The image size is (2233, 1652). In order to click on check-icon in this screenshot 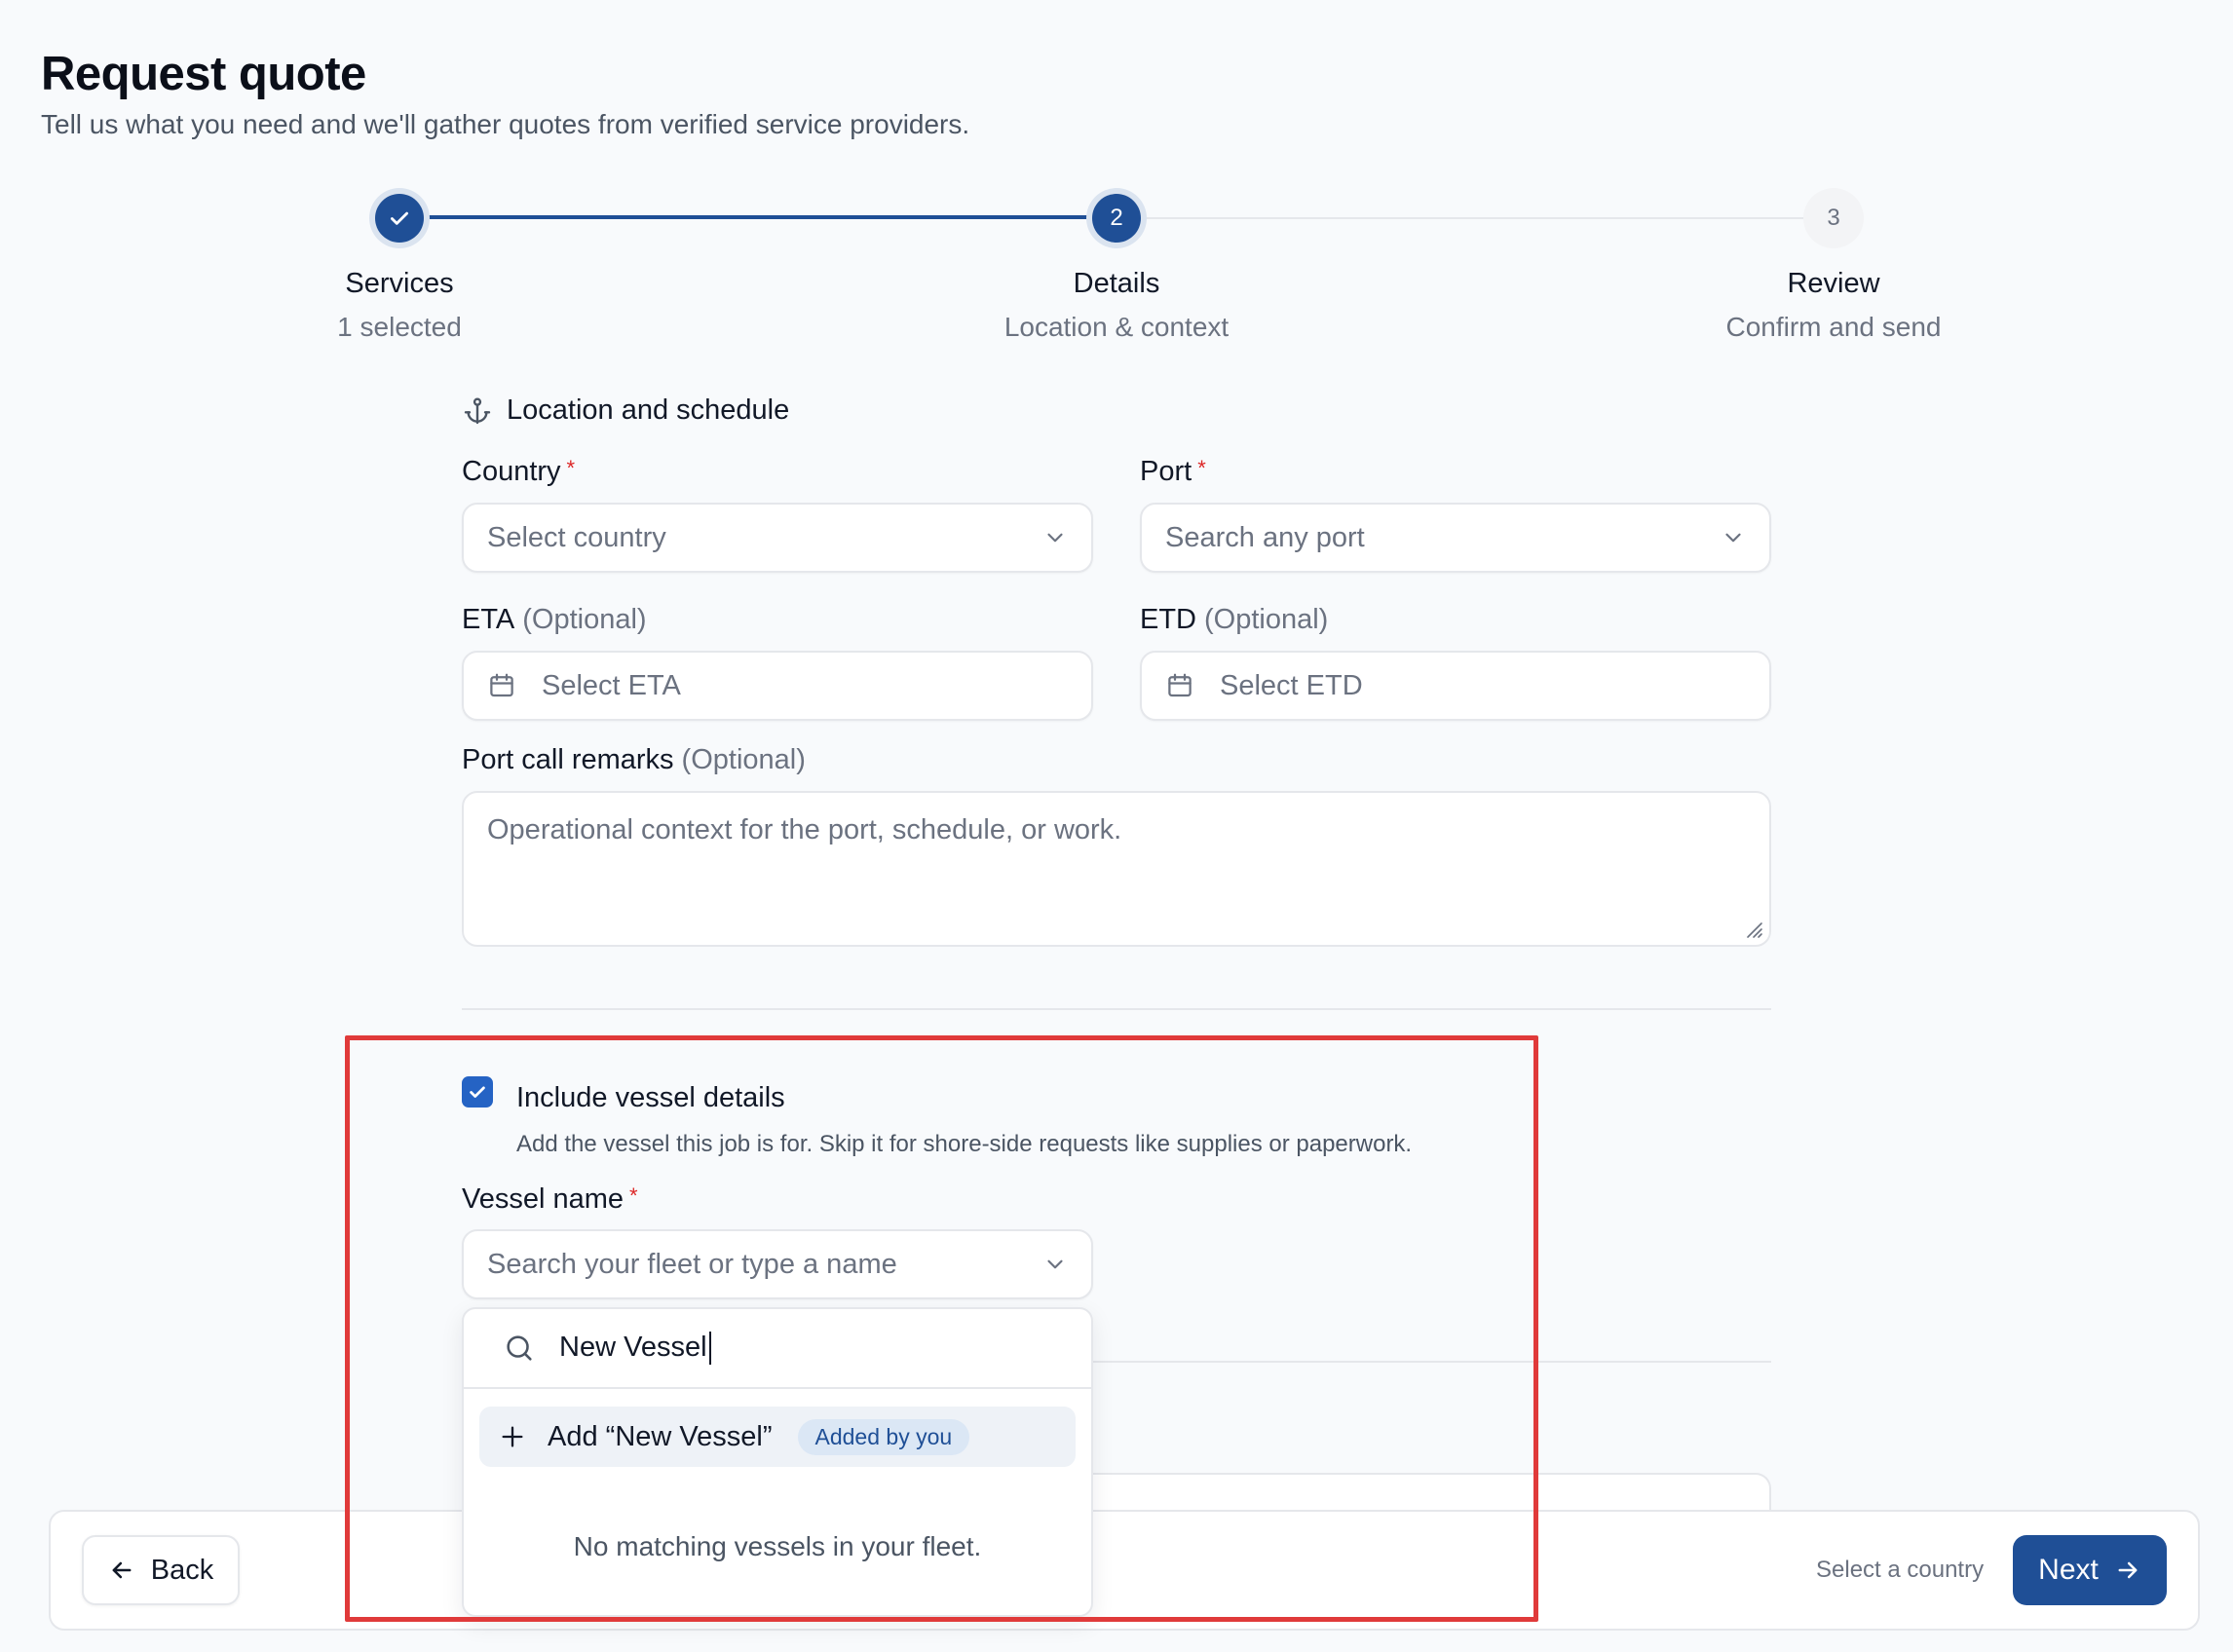, I will do `click(399, 218)`.